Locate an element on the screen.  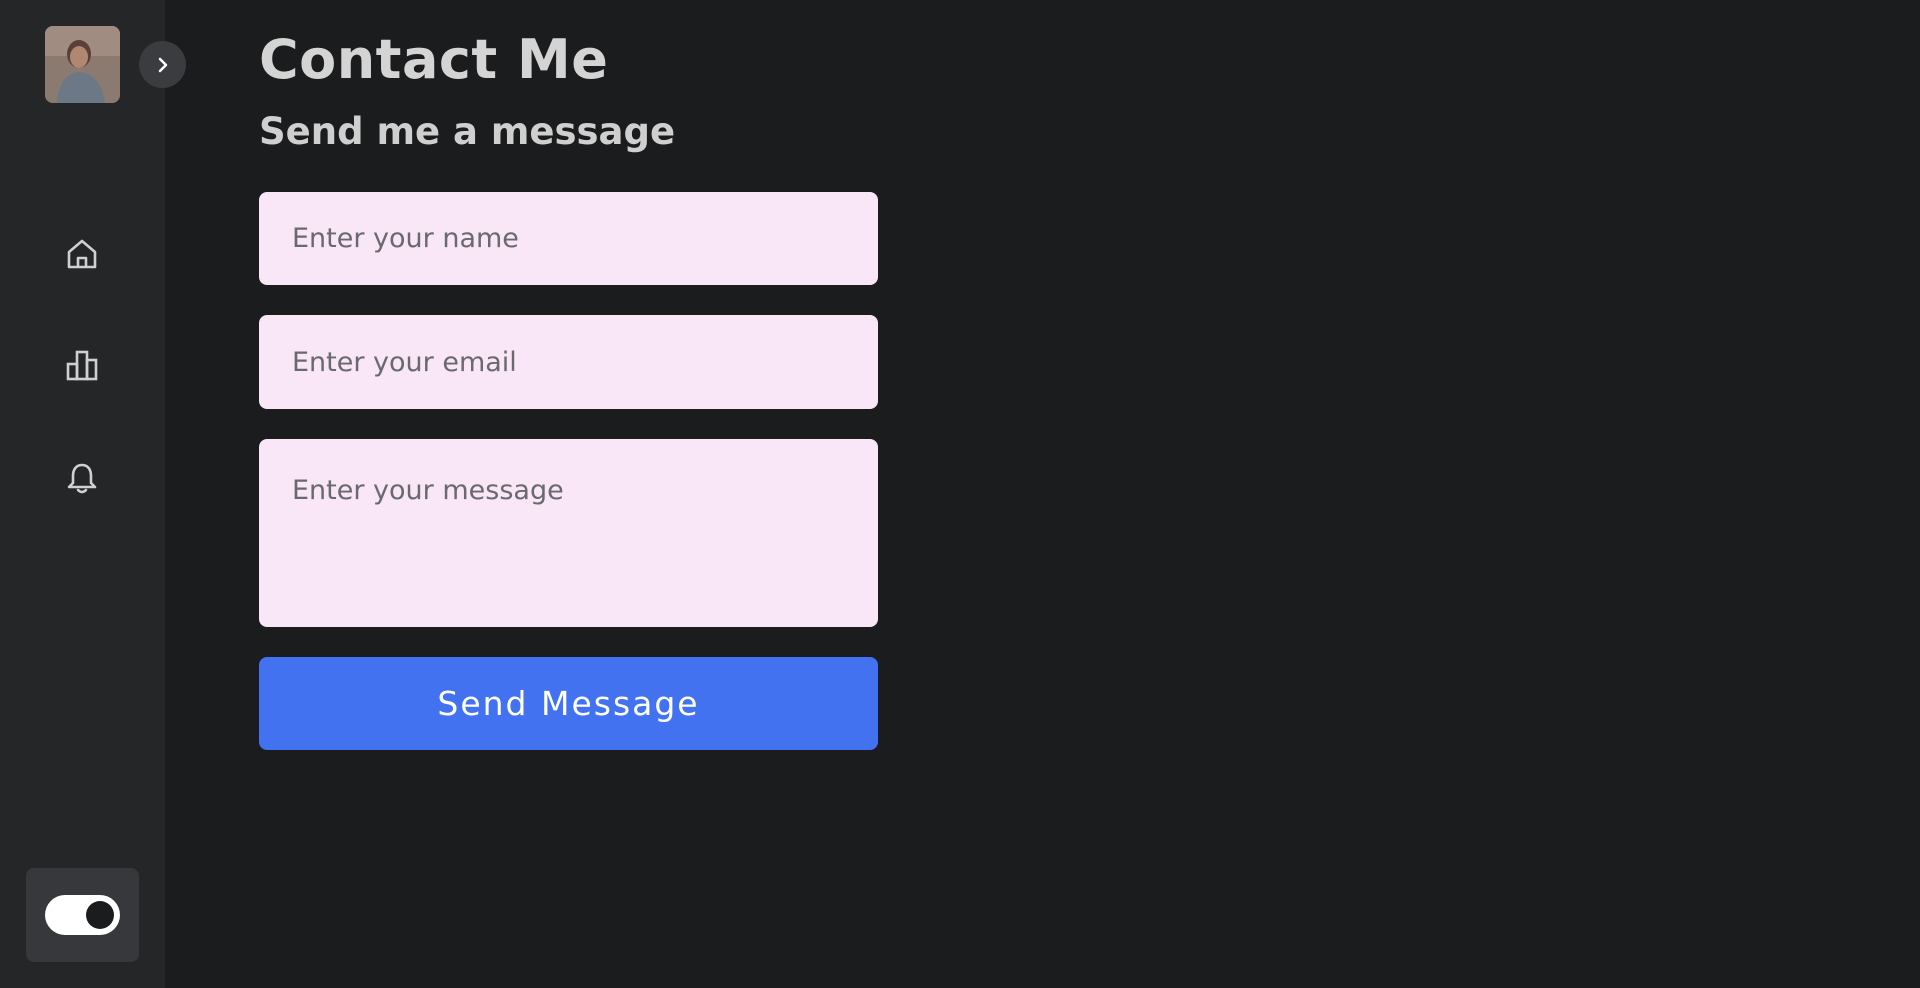
sidebar-item-home is located at coordinates (82, 254).